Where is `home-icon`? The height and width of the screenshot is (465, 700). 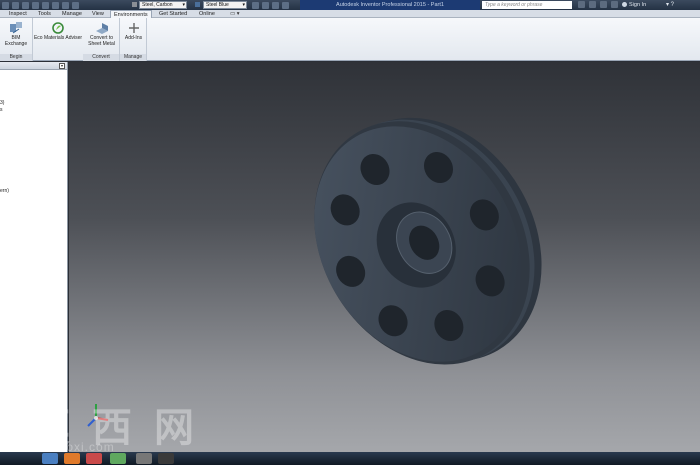 home-icon is located at coordinates (65, 5).